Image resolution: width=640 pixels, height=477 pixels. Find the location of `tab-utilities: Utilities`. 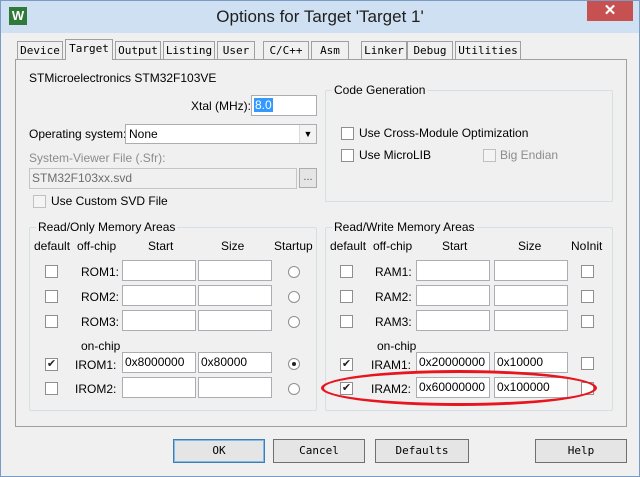

tab-utilities: Utilities is located at coordinates (488, 50).